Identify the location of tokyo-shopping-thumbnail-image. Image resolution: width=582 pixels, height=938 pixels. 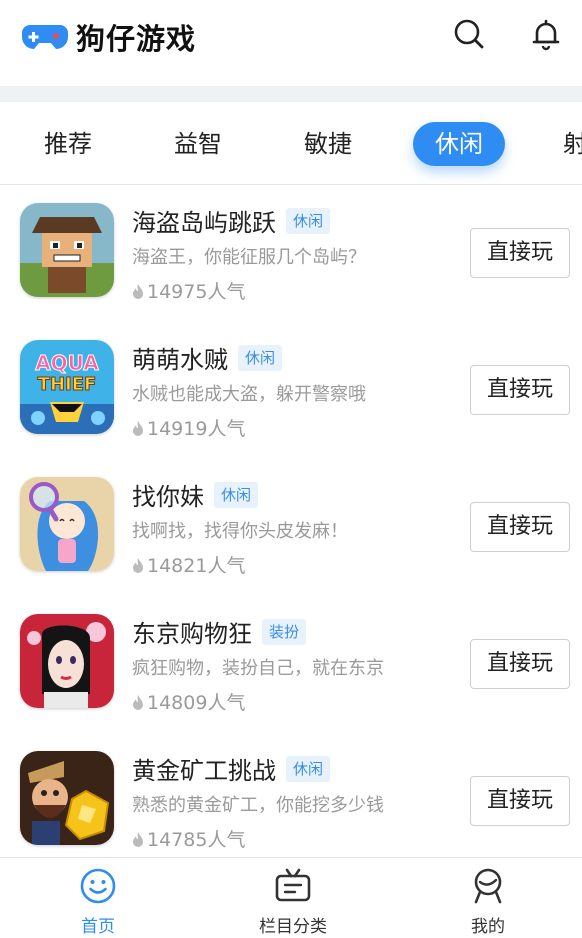
(67, 661).